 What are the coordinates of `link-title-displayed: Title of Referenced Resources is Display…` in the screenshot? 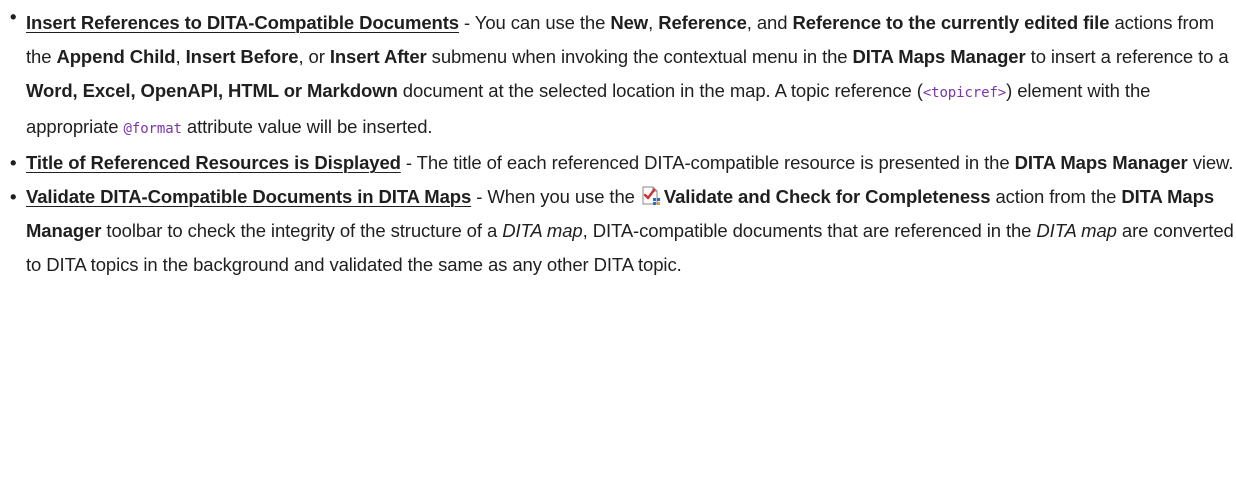 It's located at (213, 162).